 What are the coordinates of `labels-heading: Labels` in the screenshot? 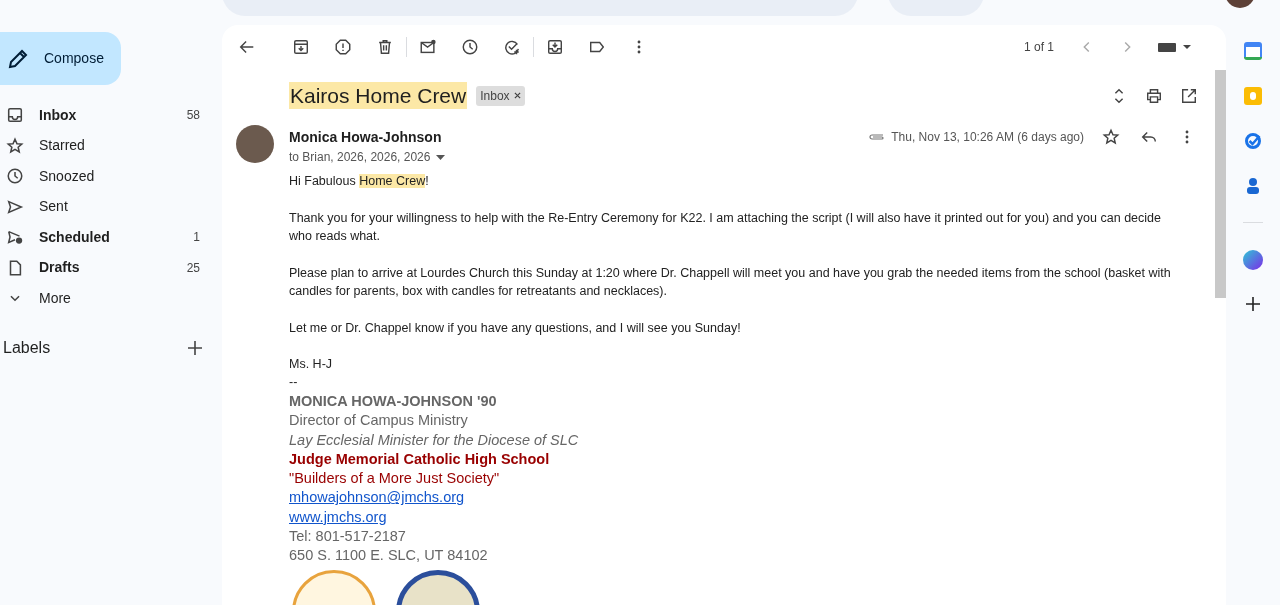 It's located at (27, 347).